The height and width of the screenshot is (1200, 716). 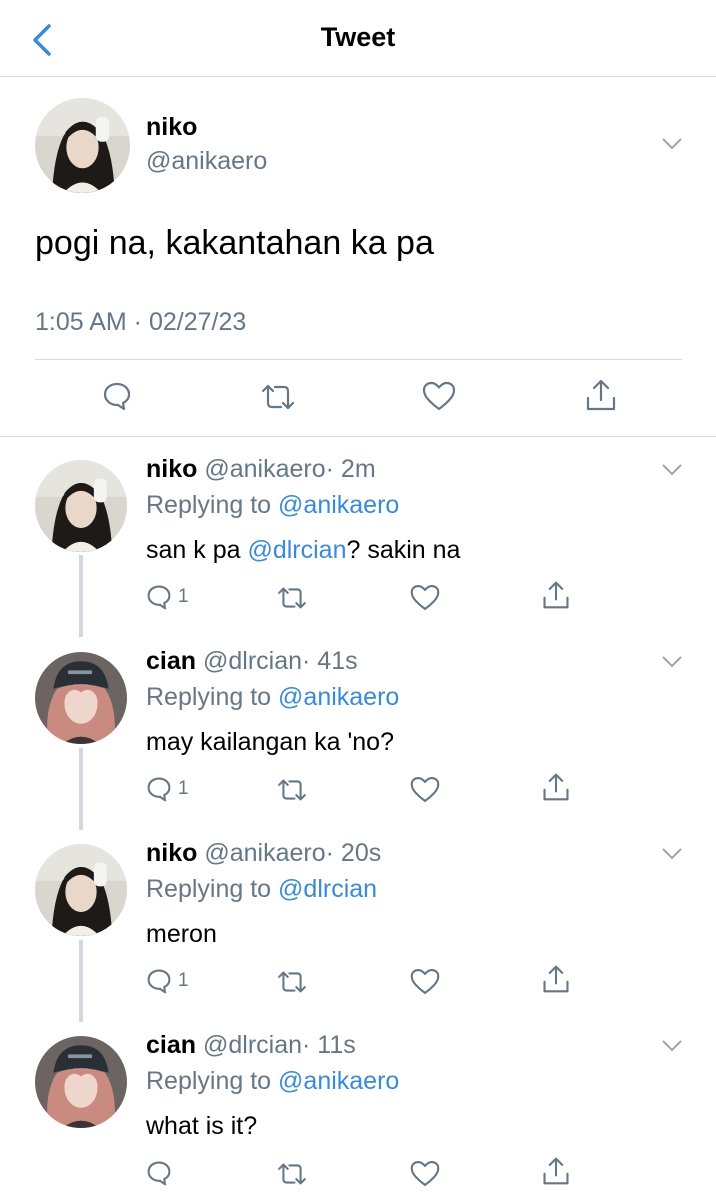 I want to click on tweet-timestamp: 1:05 AM · 02/27/23, so click(x=140, y=322).